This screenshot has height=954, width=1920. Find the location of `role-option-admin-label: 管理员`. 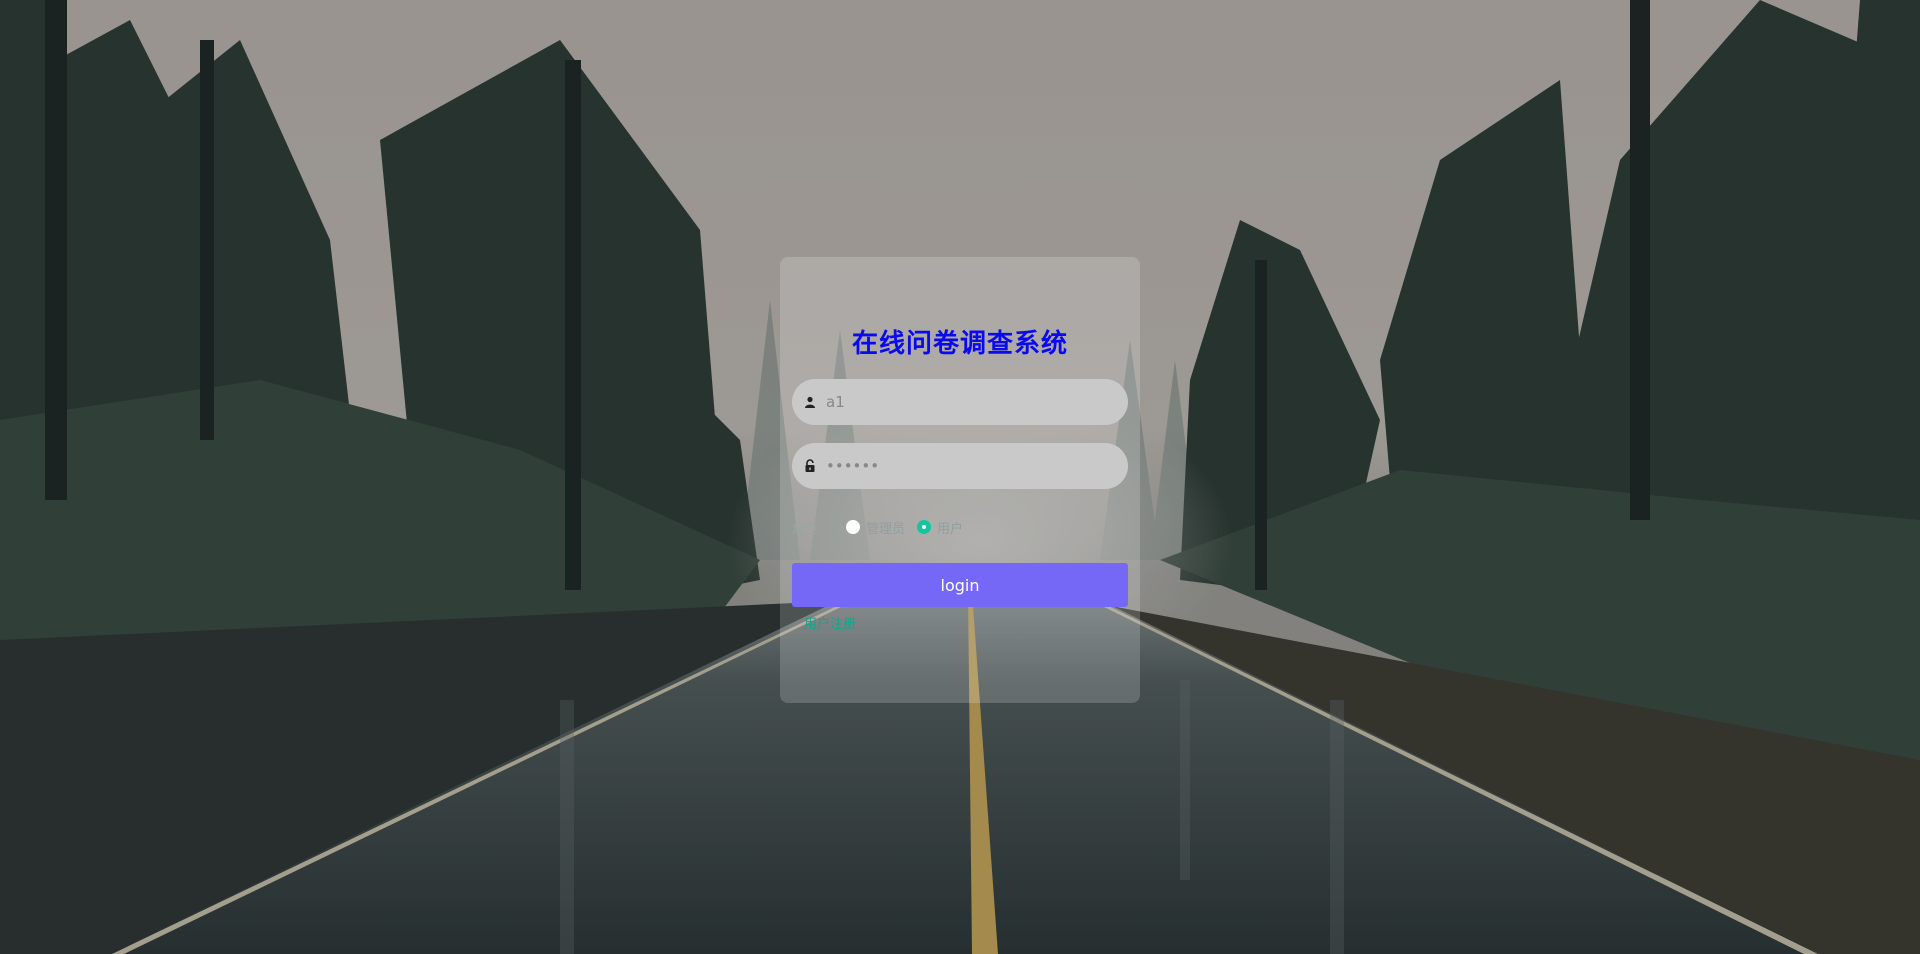

role-option-admin-label: 管理员 is located at coordinates (886, 529).